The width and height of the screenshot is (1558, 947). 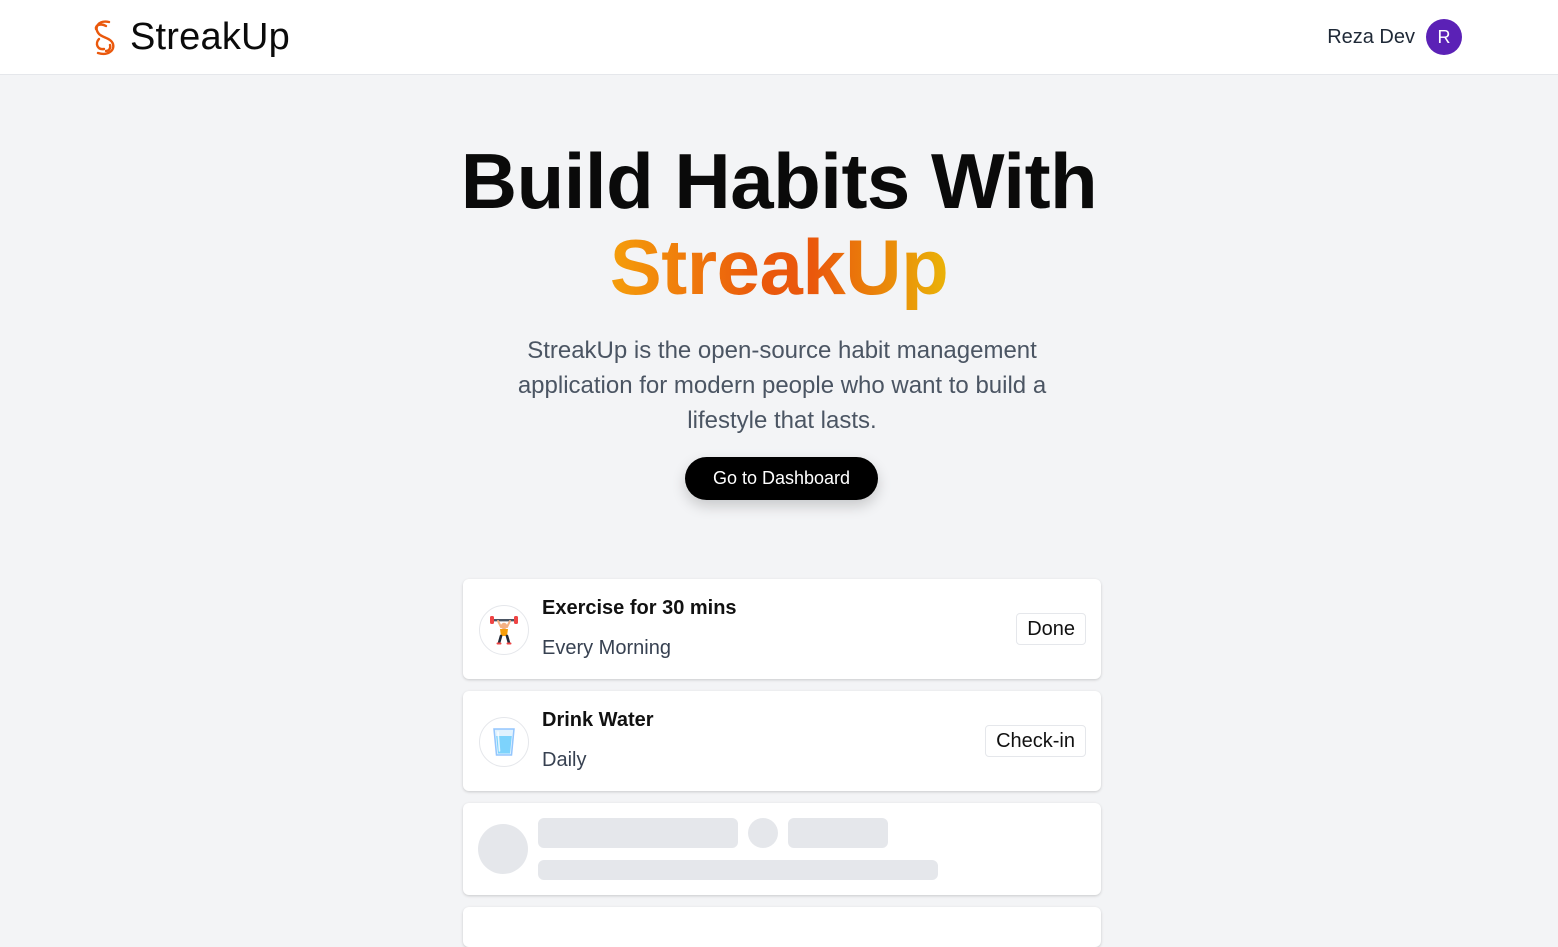 What do you see at coordinates (503, 849) in the screenshot?
I see `skeleton-avatar` at bounding box center [503, 849].